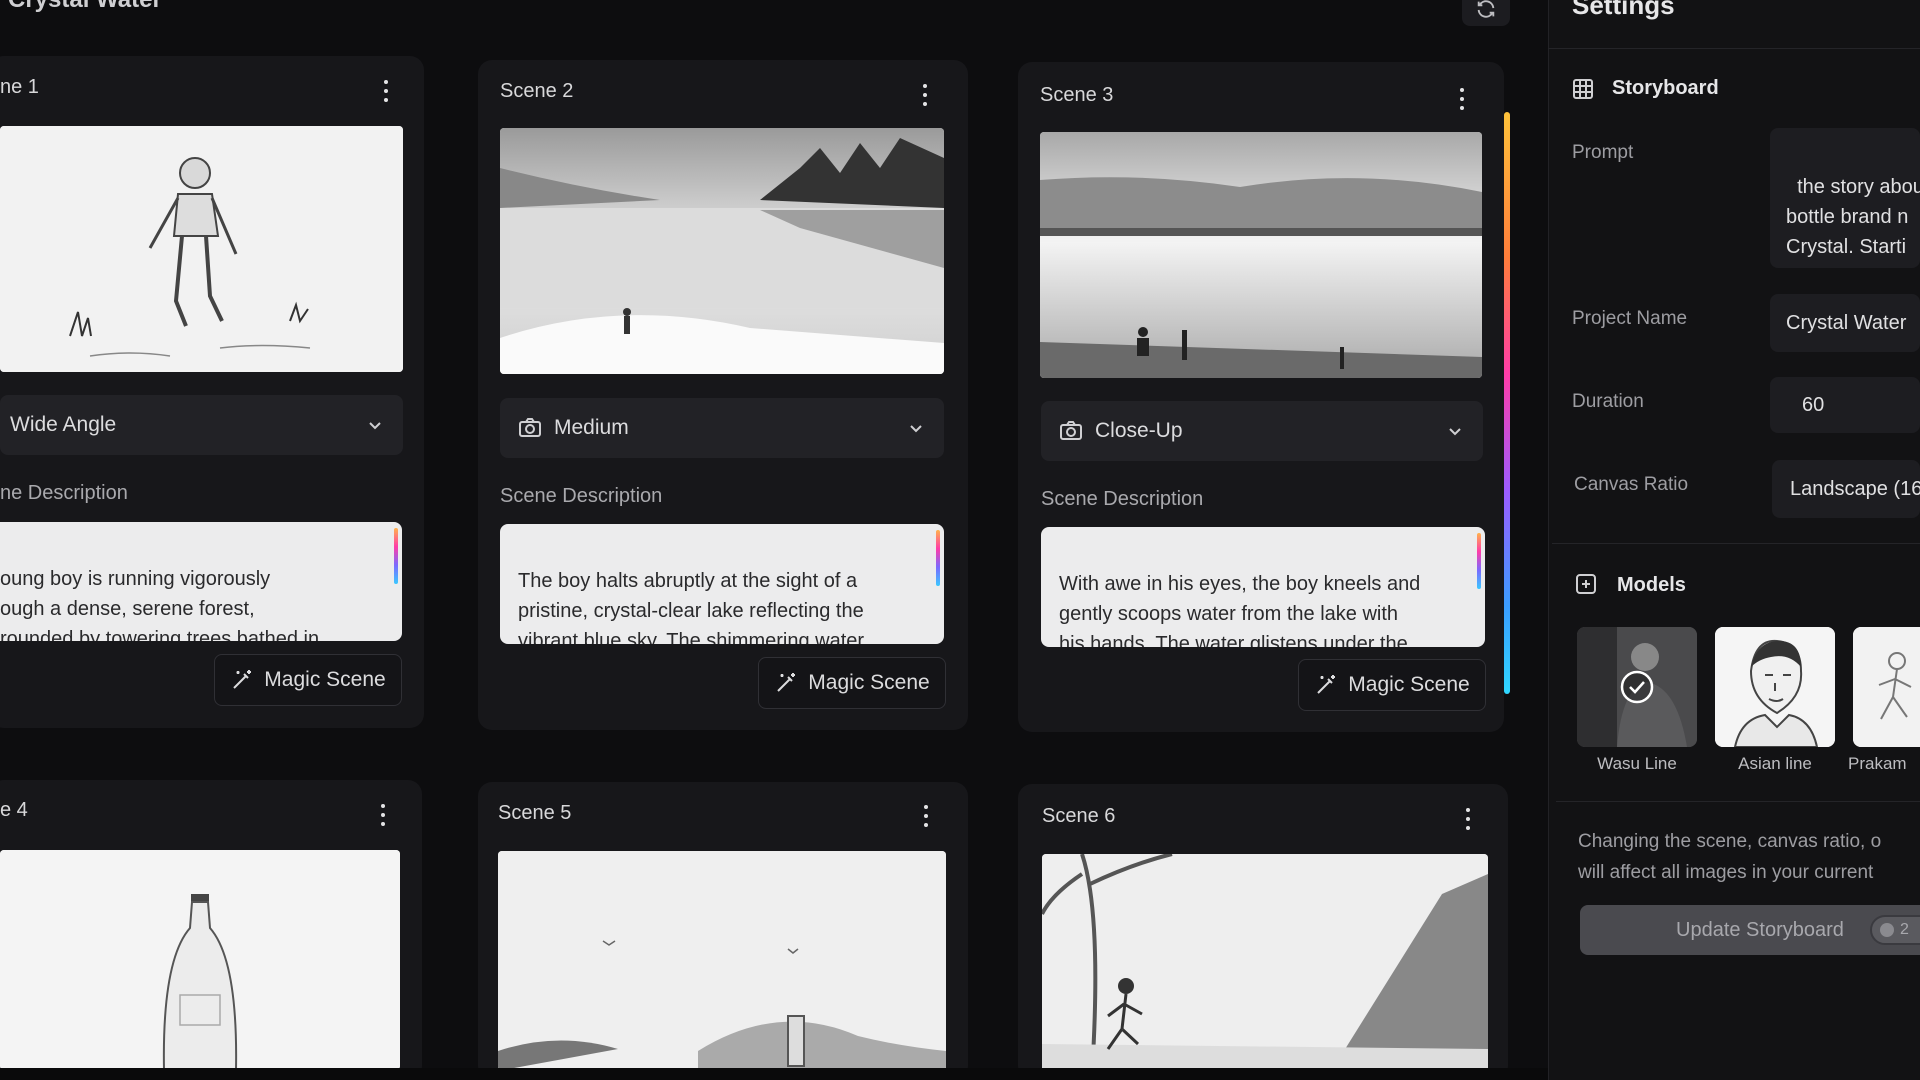  I want to click on model-card-prakam, so click(1886, 687).